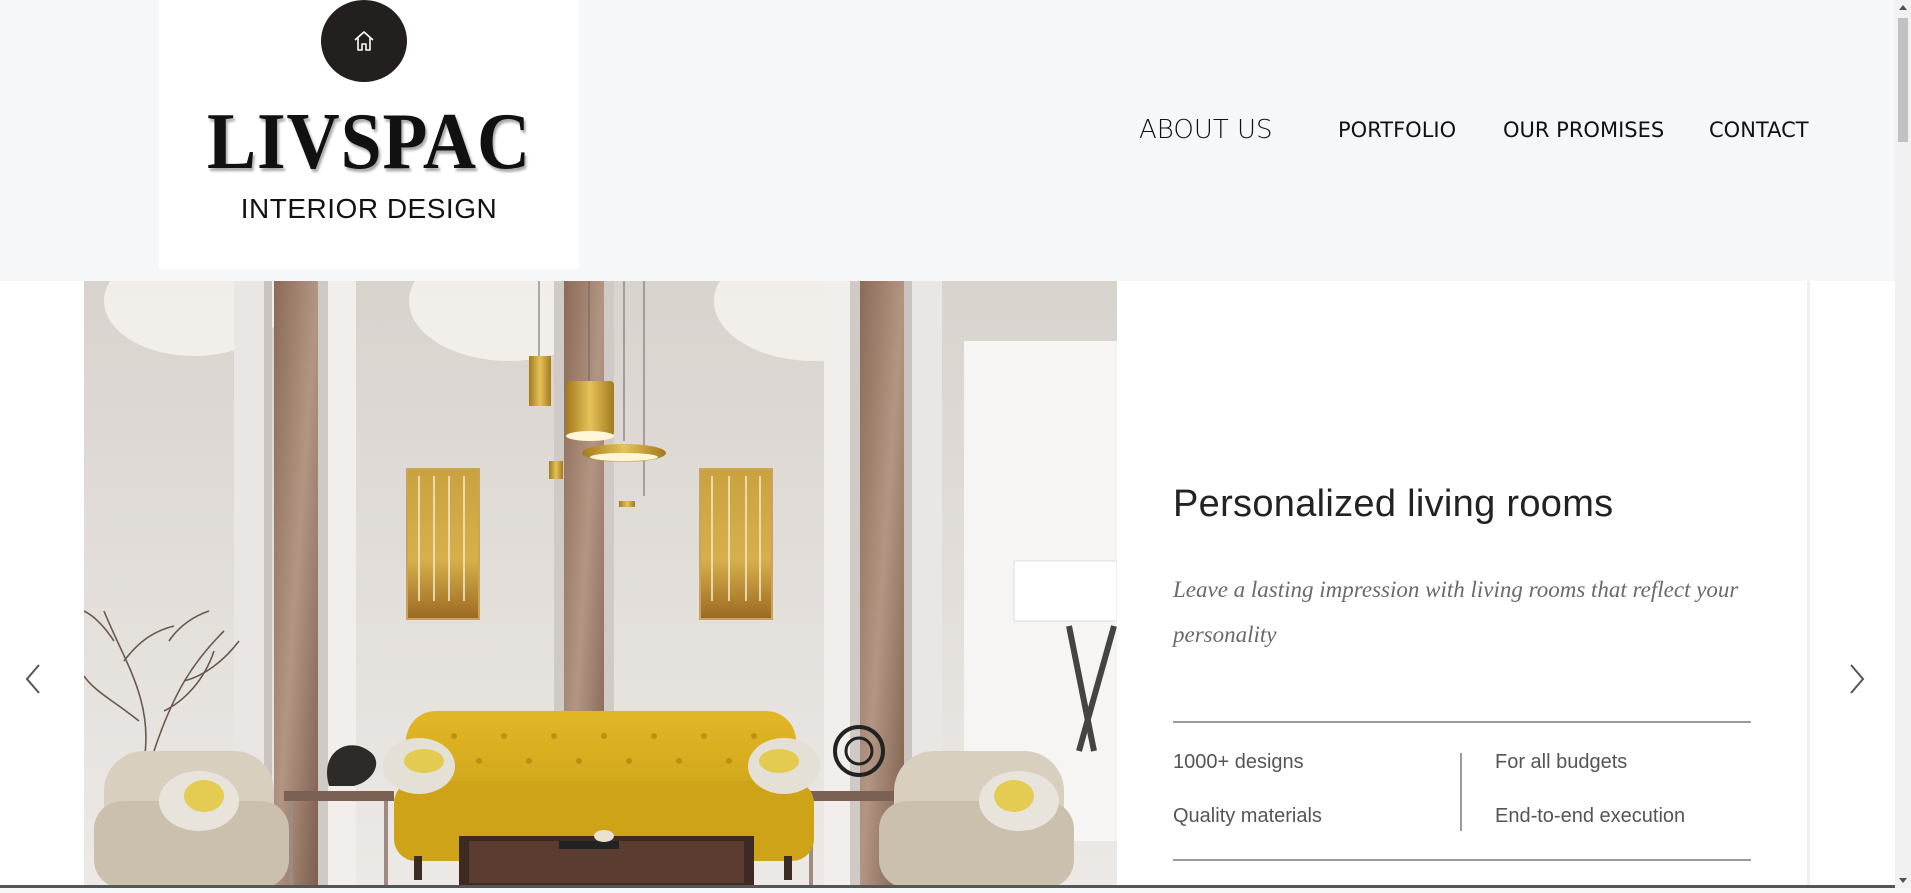 The width and height of the screenshot is (1911, 893). I want to click on next-slide-edge, so click(1808, 584).